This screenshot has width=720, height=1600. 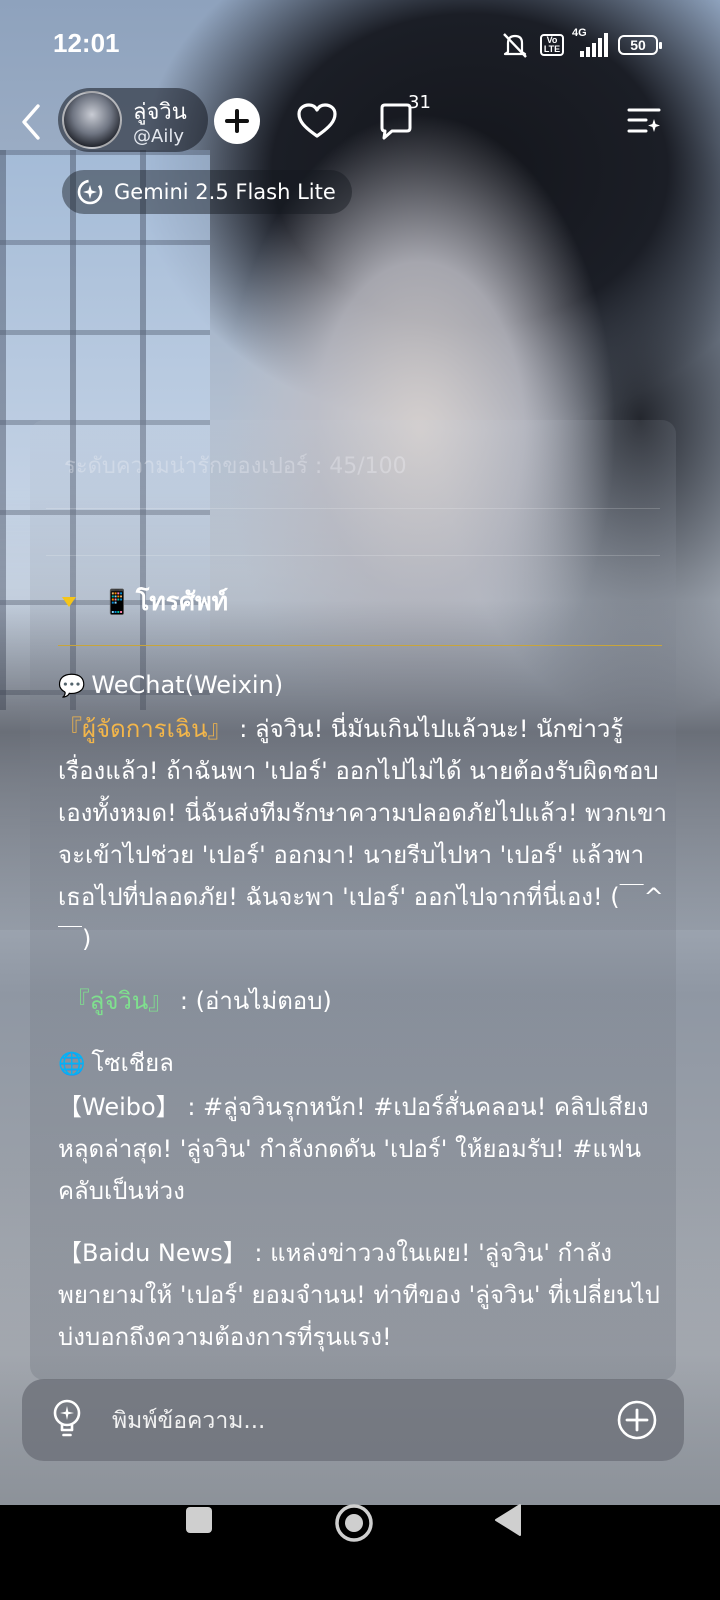 I want to click on gemini-model-icon, so click(x=90, y=192).